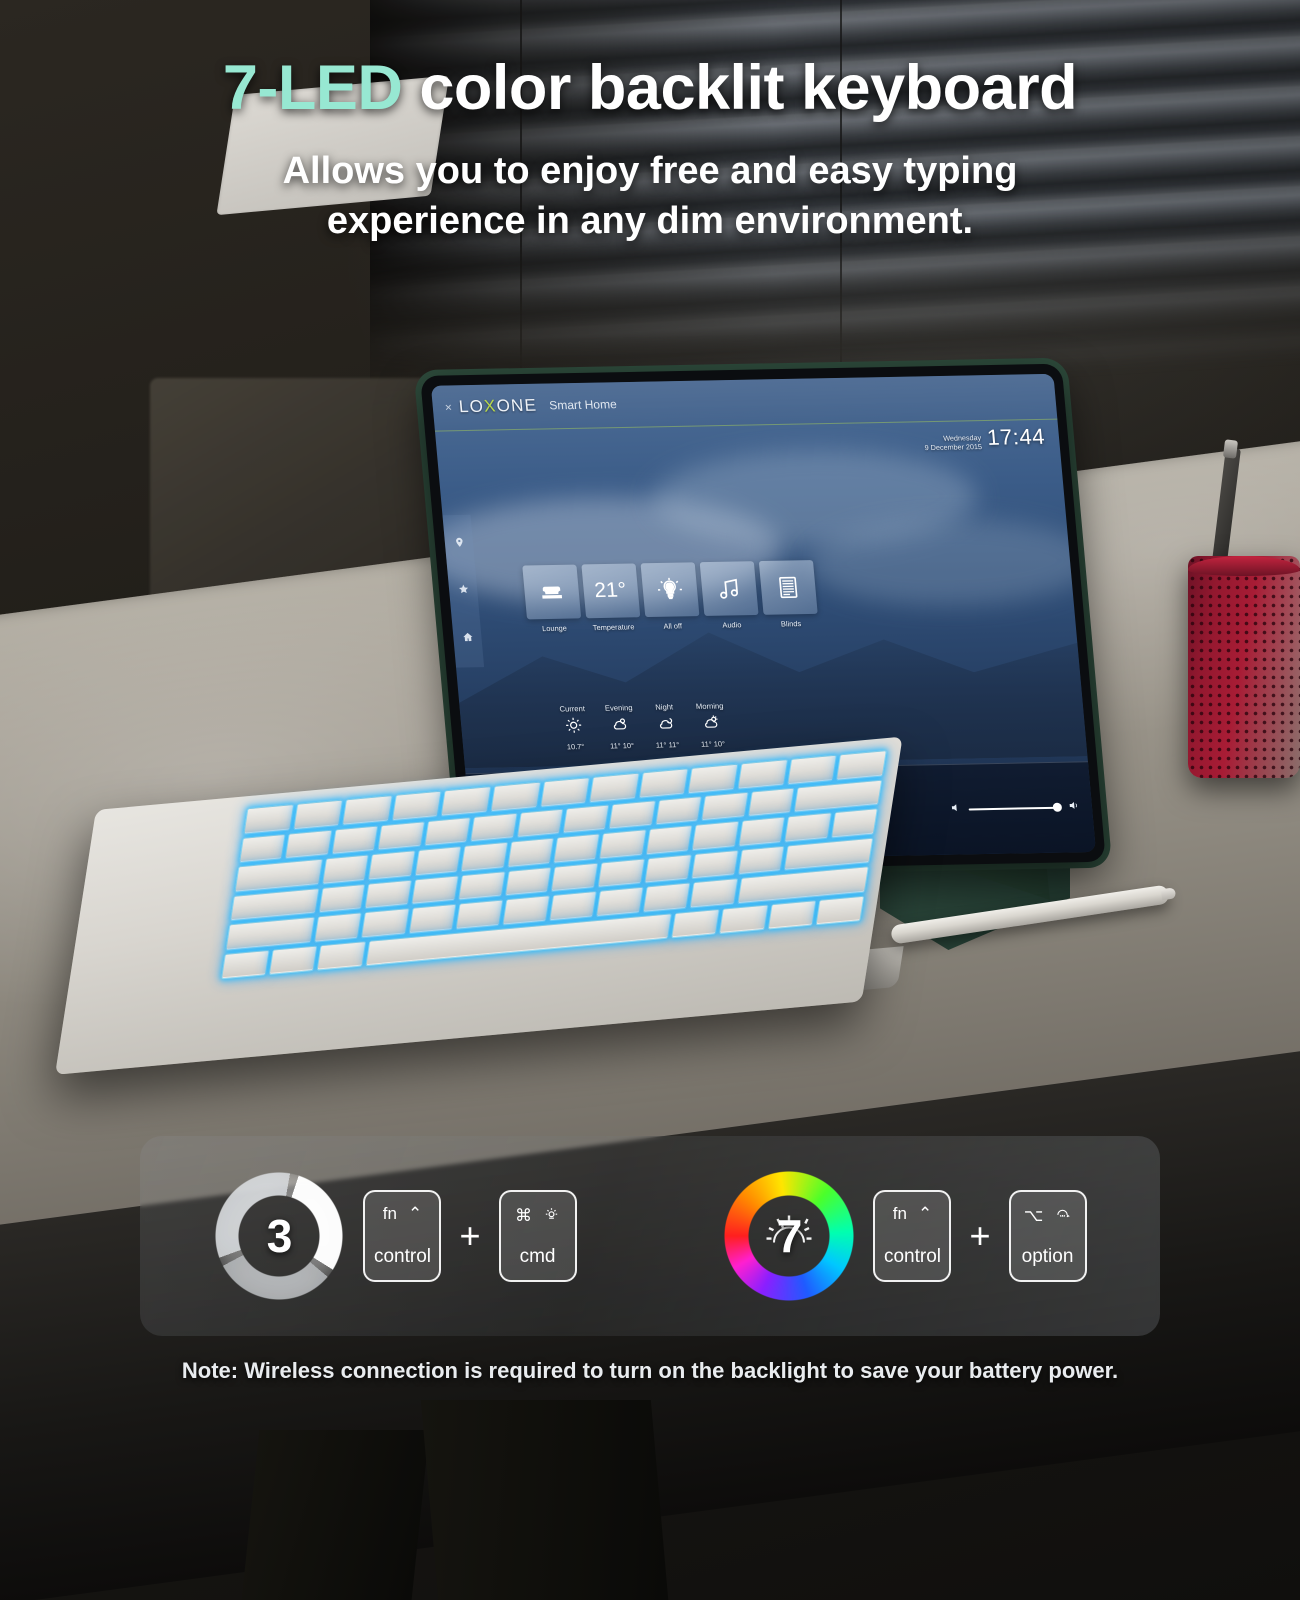 This screenshot has width=1300, height=1600. What do you see at coordinates (732, 625) in the screenshot?
I see `tile-label: Audio` at bounding box center [732, 625].